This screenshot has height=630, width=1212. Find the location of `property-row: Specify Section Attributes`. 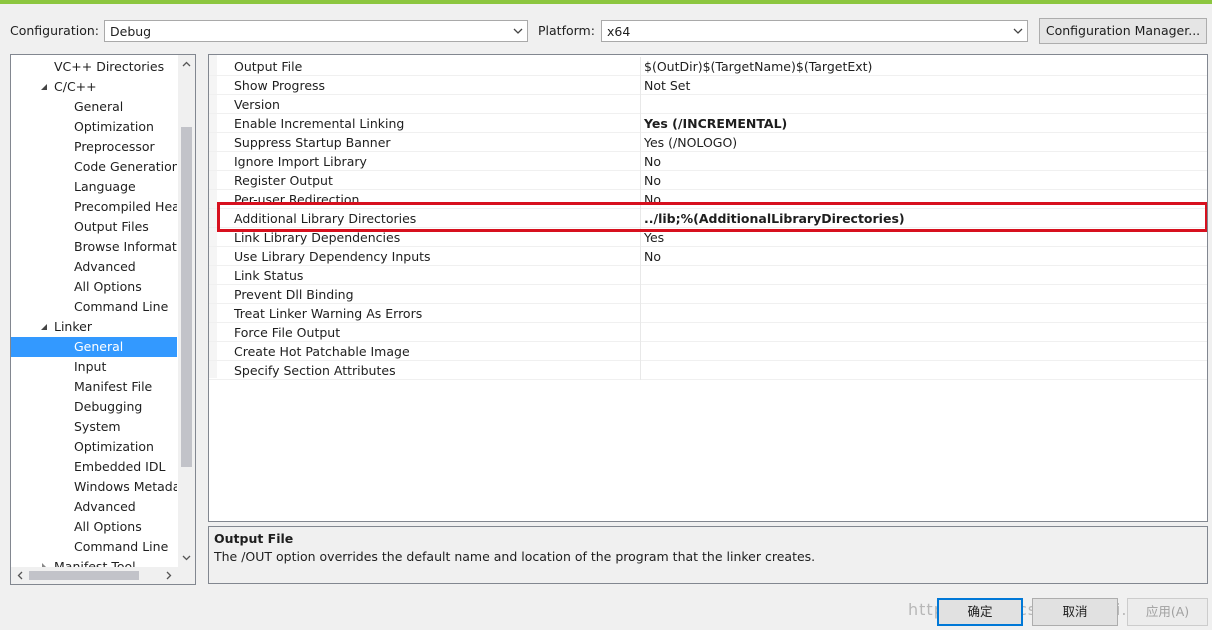

property-row: Specify Section Attributes is located at coordinates (708, 370).